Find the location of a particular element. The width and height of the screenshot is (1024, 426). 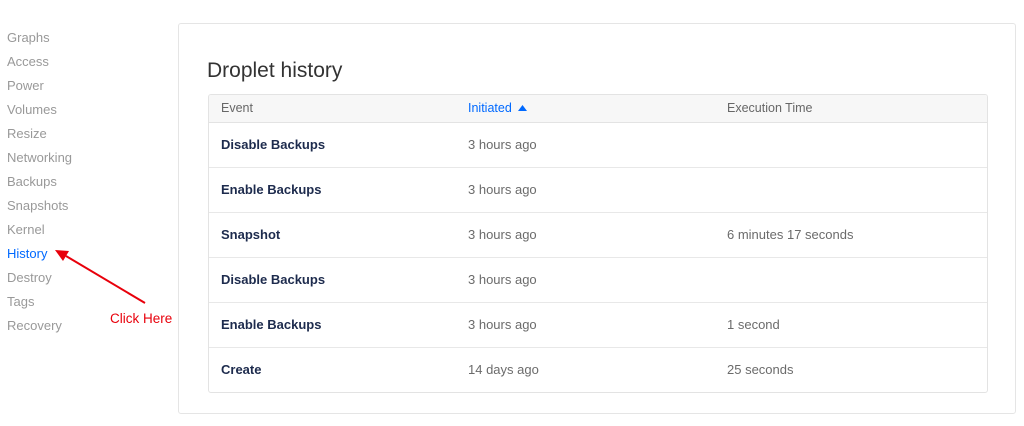

event-cell: Create is located at coordinates (241, 369).